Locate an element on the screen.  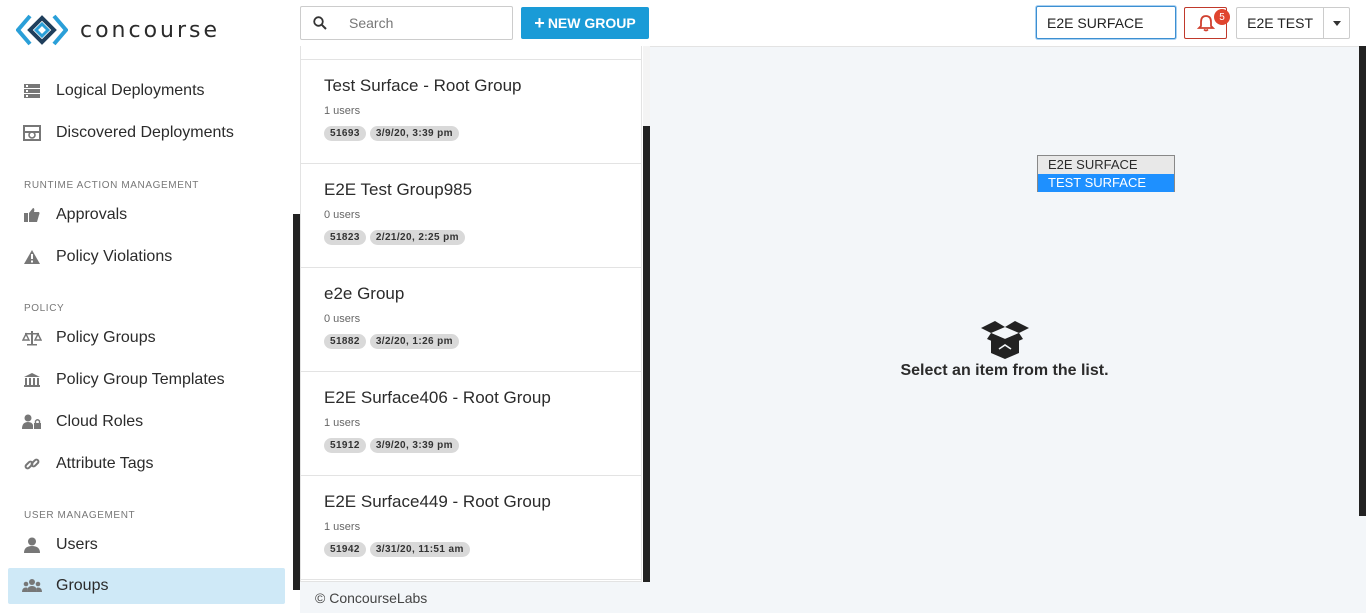
surface-option: E2E SURFACE is located at coordinates (1106, 165).